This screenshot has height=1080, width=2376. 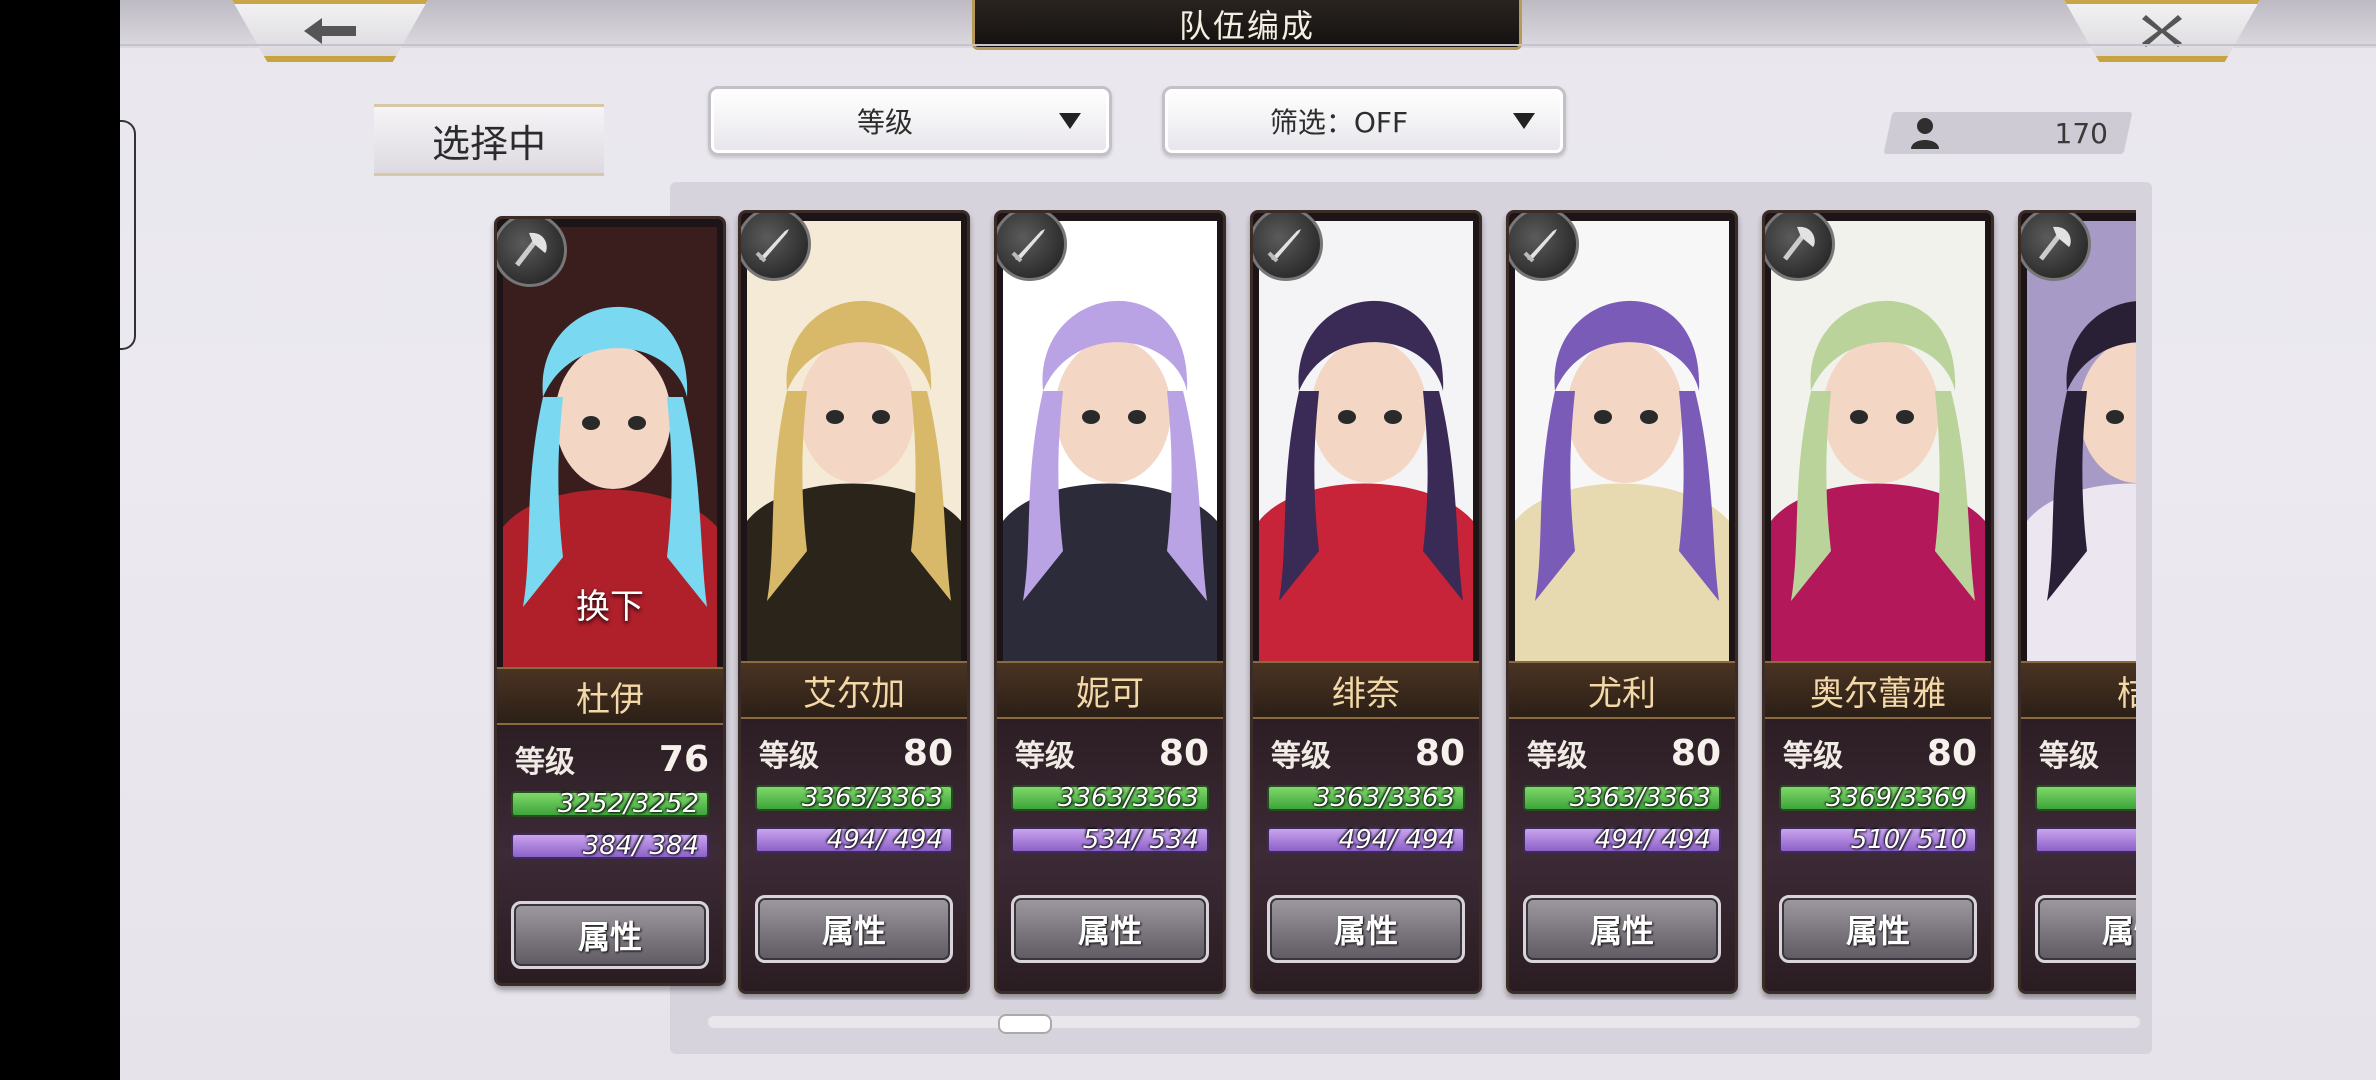 I want to click on character-name: 奥尔蕾雅, so click(x=1878, y=693).